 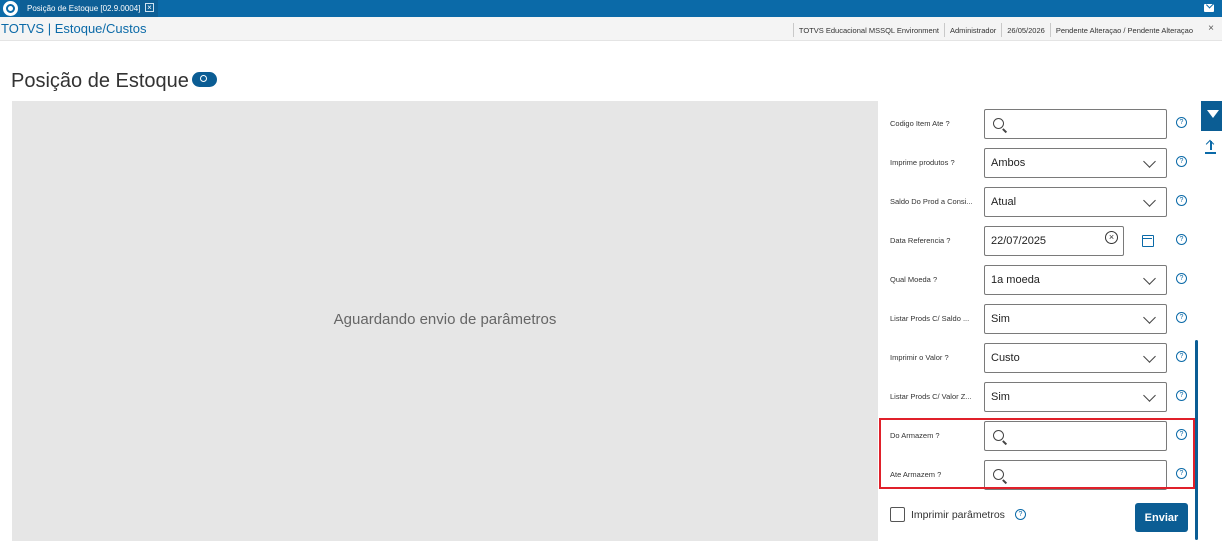 What do you see at coordinates (1054, 241) in the screenshot?
I see `data-referencia-input: 22/07/2025 ×` at bounding box center [1054, 241].